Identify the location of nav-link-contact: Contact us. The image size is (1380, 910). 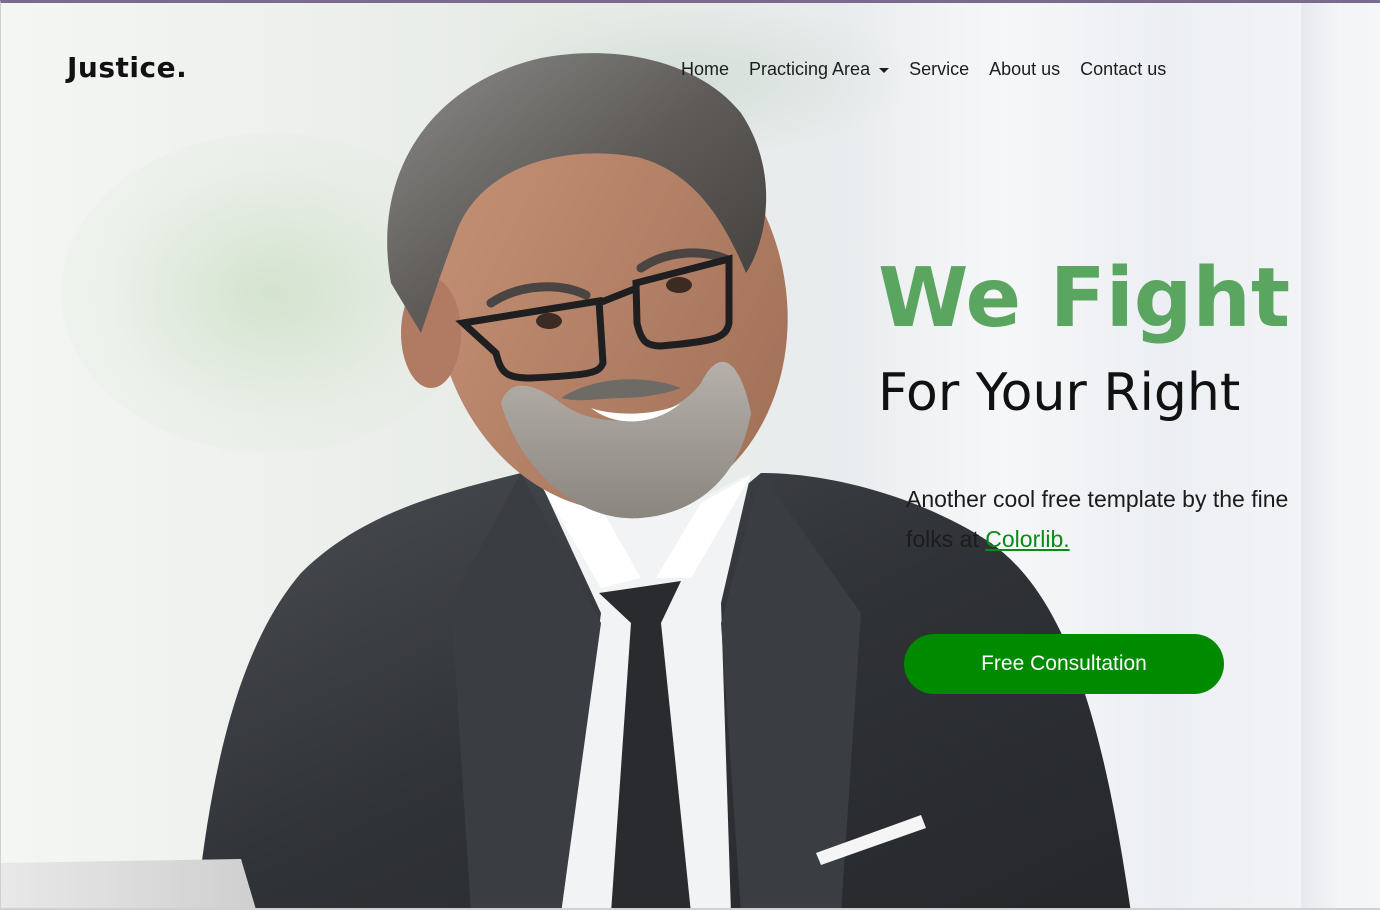
(1123, 69).